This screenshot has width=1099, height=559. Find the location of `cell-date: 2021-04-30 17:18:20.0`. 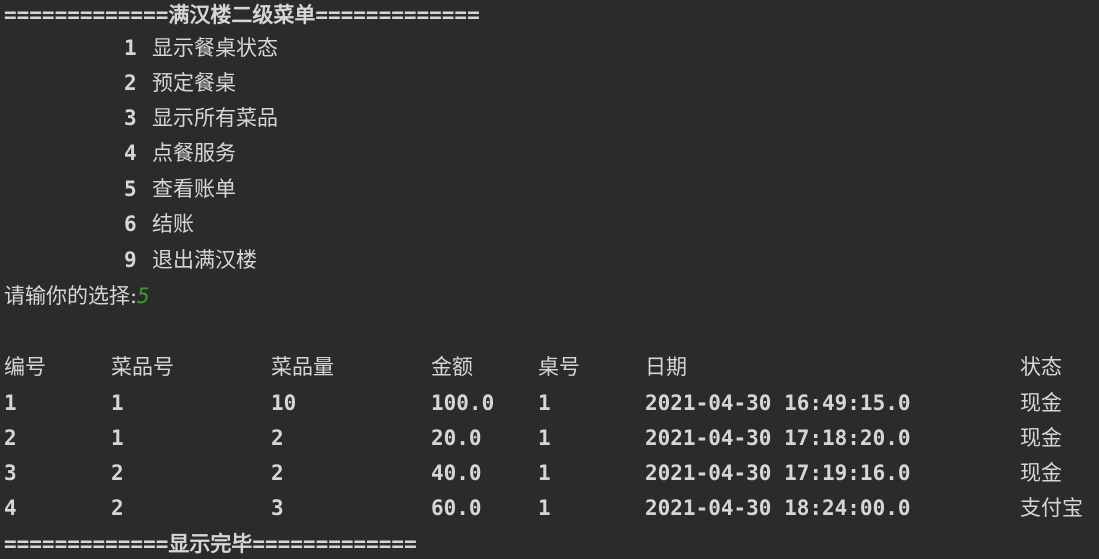

cell-date: 2021-04-30 17:18:20.0 is located at coordinates (778, 438).